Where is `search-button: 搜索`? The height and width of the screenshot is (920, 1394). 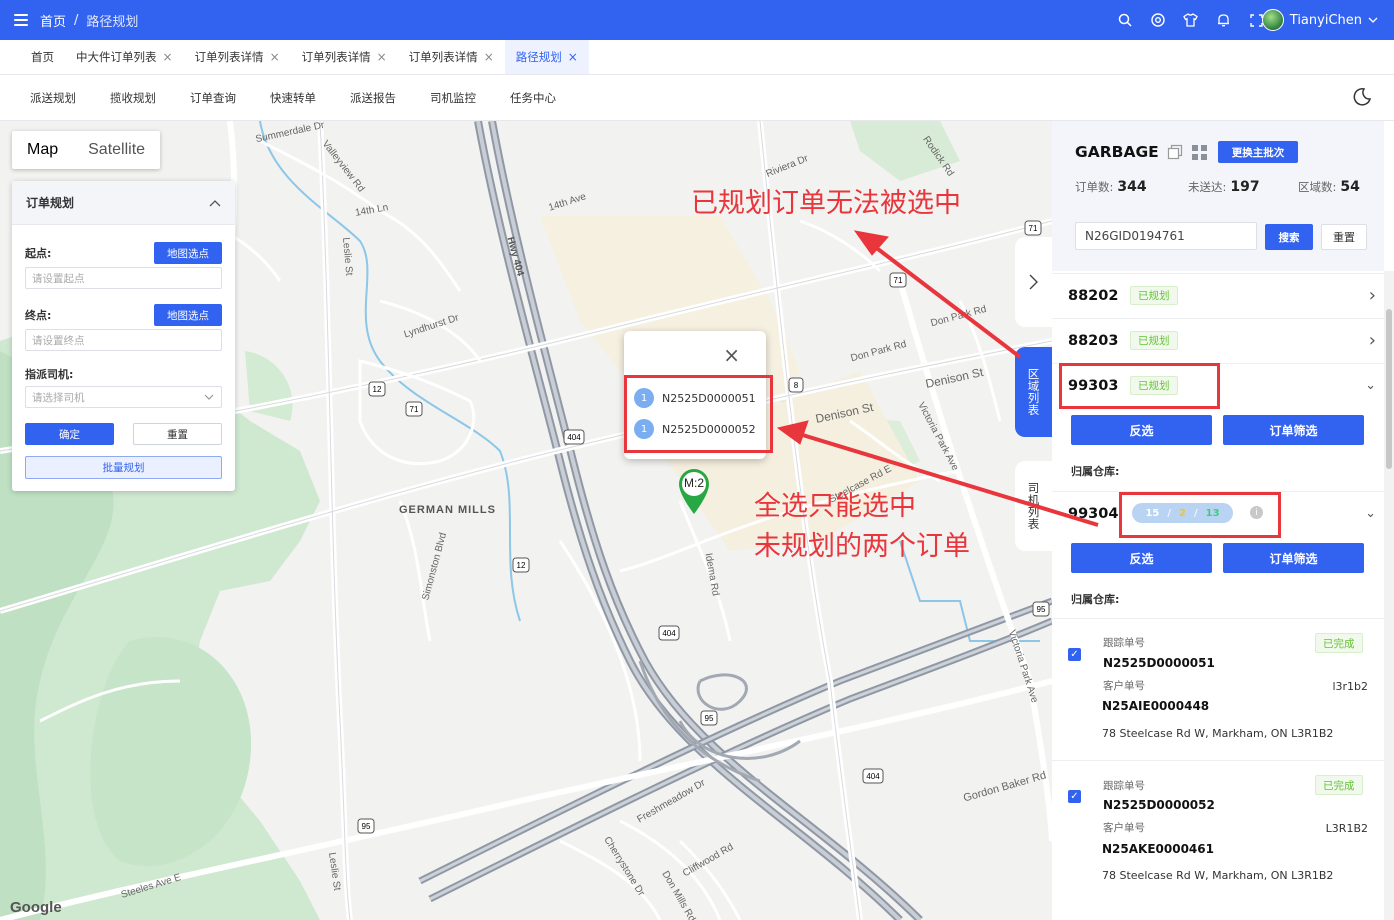
search-button: 搜索 is located at coordinates (1289, 237).